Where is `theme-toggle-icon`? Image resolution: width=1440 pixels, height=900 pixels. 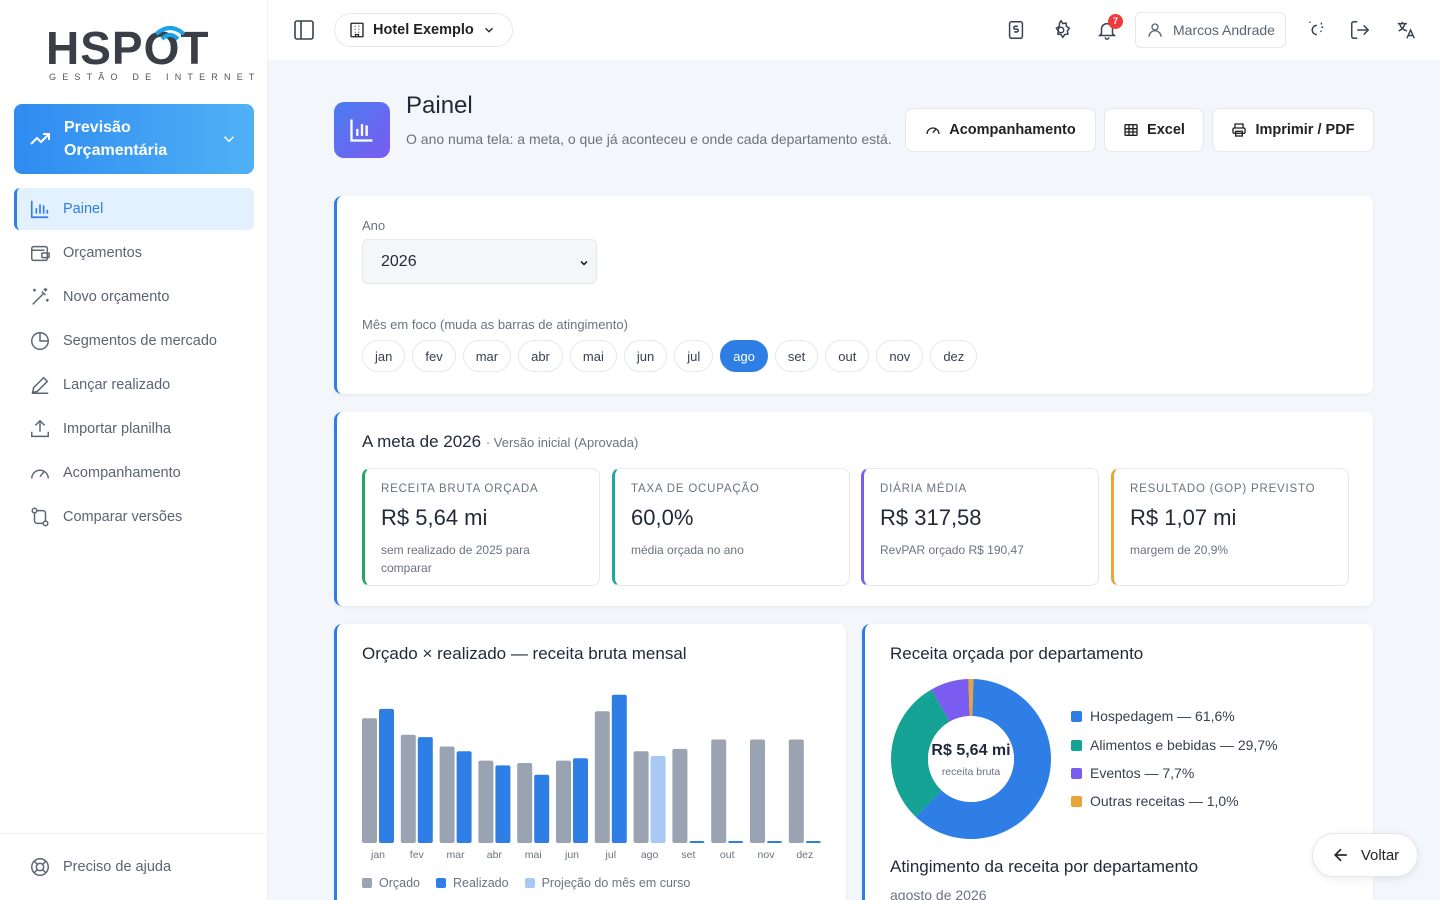 theme-toggle-icon is located at coordinates (1315, 30).